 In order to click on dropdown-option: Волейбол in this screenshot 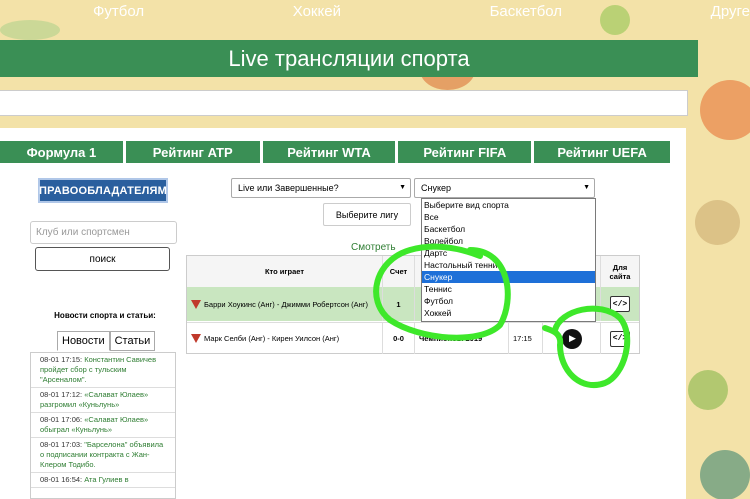, I will do `click(508, 241)`.